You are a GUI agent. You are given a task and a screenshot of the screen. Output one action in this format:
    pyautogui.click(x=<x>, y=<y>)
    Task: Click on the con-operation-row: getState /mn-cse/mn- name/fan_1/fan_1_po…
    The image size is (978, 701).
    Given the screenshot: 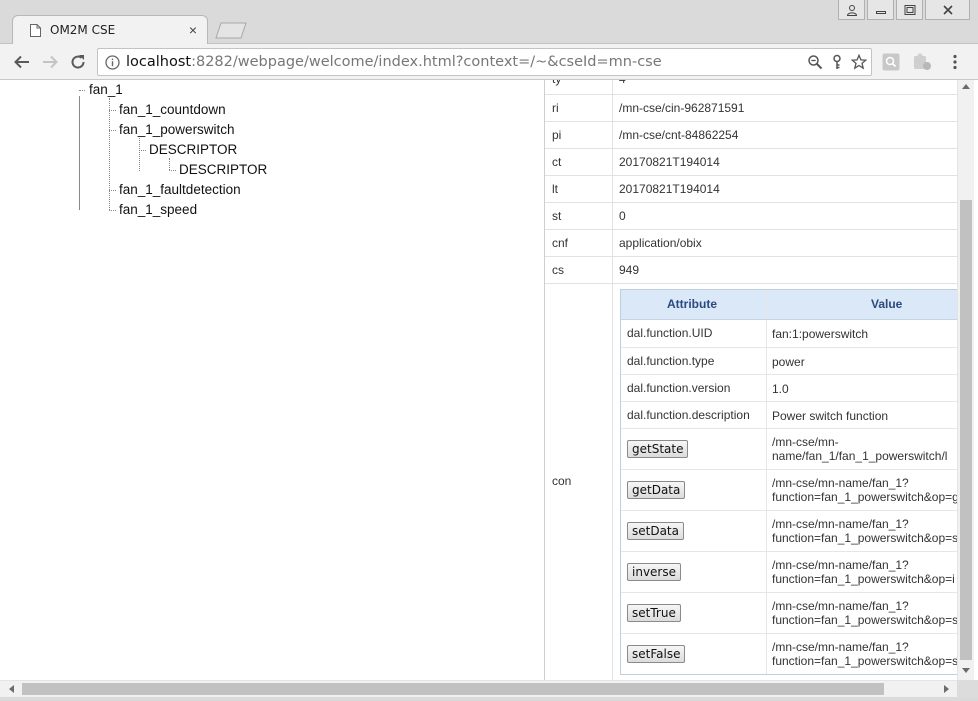 What is the action you would take?
    pyautogui.click(x=792, y=448)
    